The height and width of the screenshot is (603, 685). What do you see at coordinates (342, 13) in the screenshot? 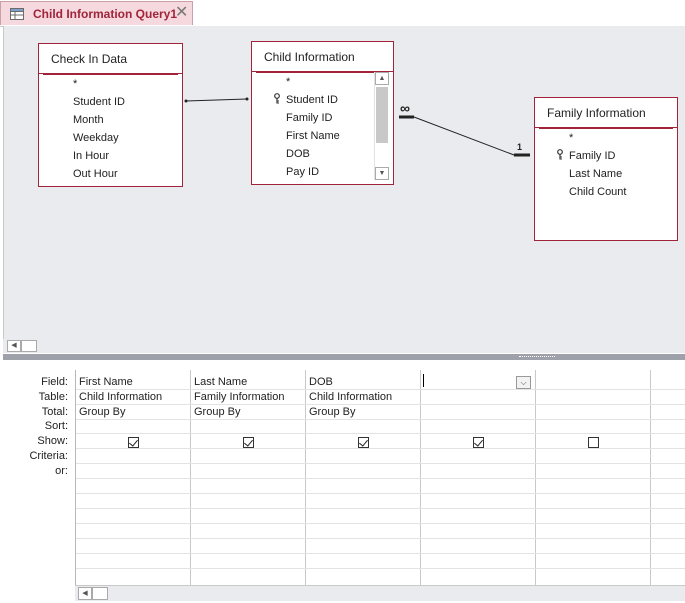
I see `document-tab-bar: Child Information Query1 ✕` at bounding box center [342, 13].